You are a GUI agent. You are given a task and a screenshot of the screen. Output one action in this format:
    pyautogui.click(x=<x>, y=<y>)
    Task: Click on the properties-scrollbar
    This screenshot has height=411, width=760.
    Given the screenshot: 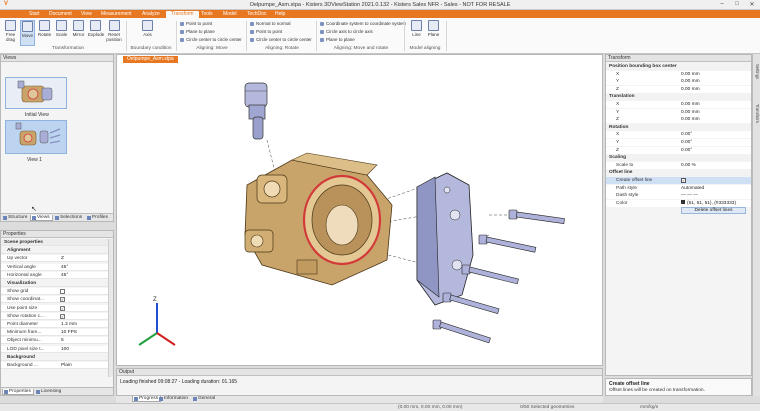 What is the action you would take?
    pyautogui.click(x=110, y=308)
    